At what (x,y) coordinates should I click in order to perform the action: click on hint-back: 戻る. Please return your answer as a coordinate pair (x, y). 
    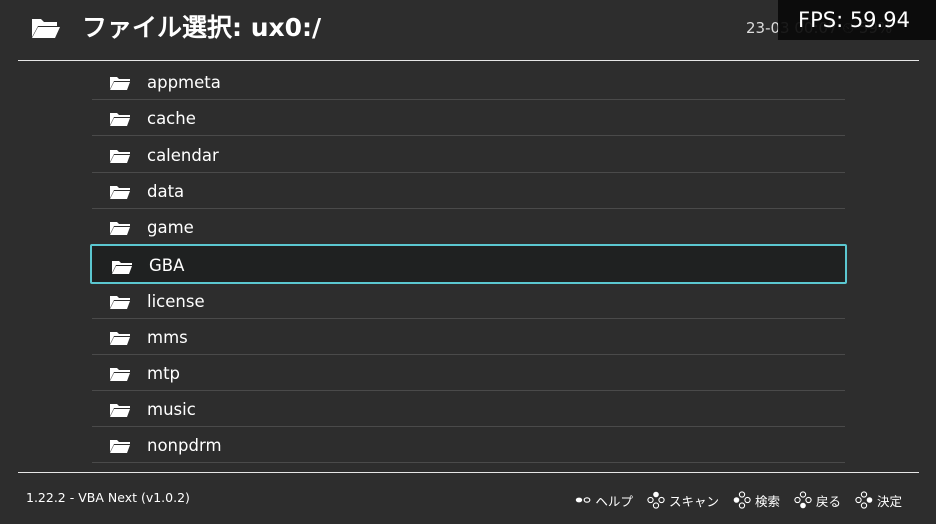
    Looking at the image, I should click on (817, 500).